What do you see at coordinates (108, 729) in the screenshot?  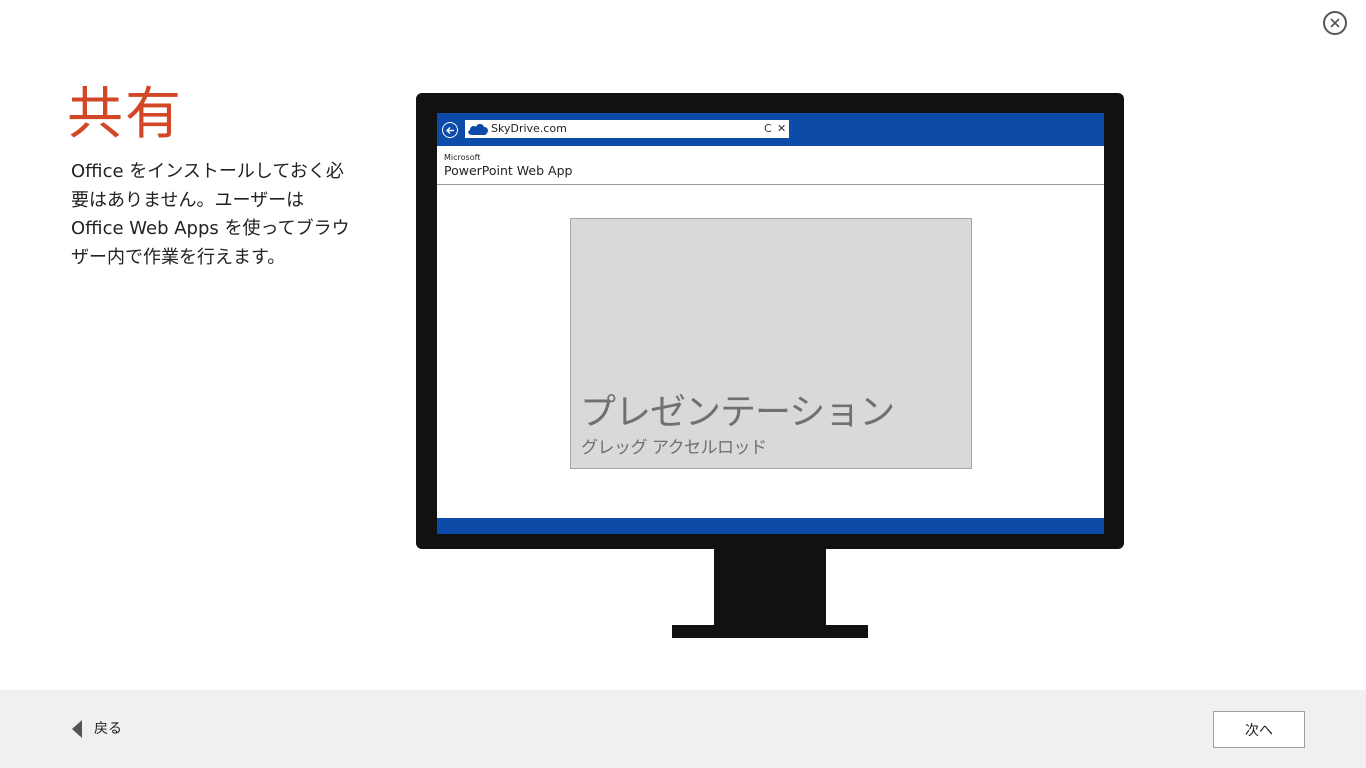 I see `back-button-label: 戻る` at bounding box center [108, 729].